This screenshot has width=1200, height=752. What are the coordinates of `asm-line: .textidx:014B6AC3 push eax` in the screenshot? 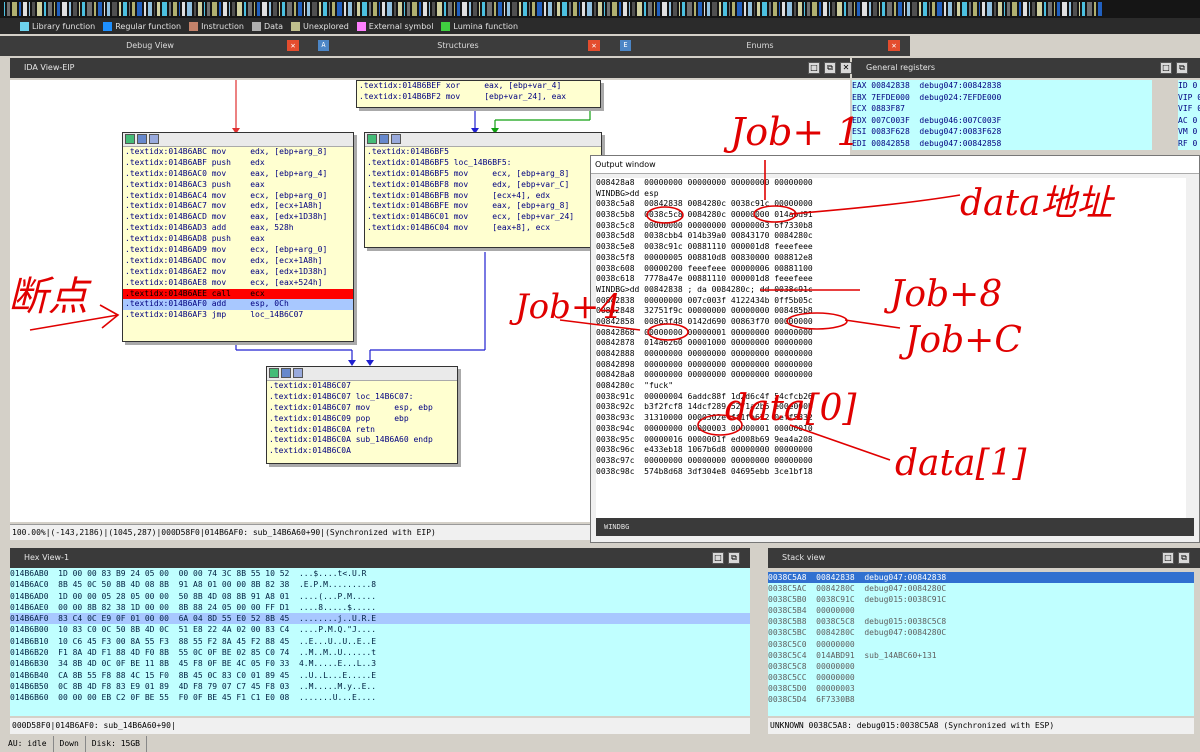 It's located at (238, 185).